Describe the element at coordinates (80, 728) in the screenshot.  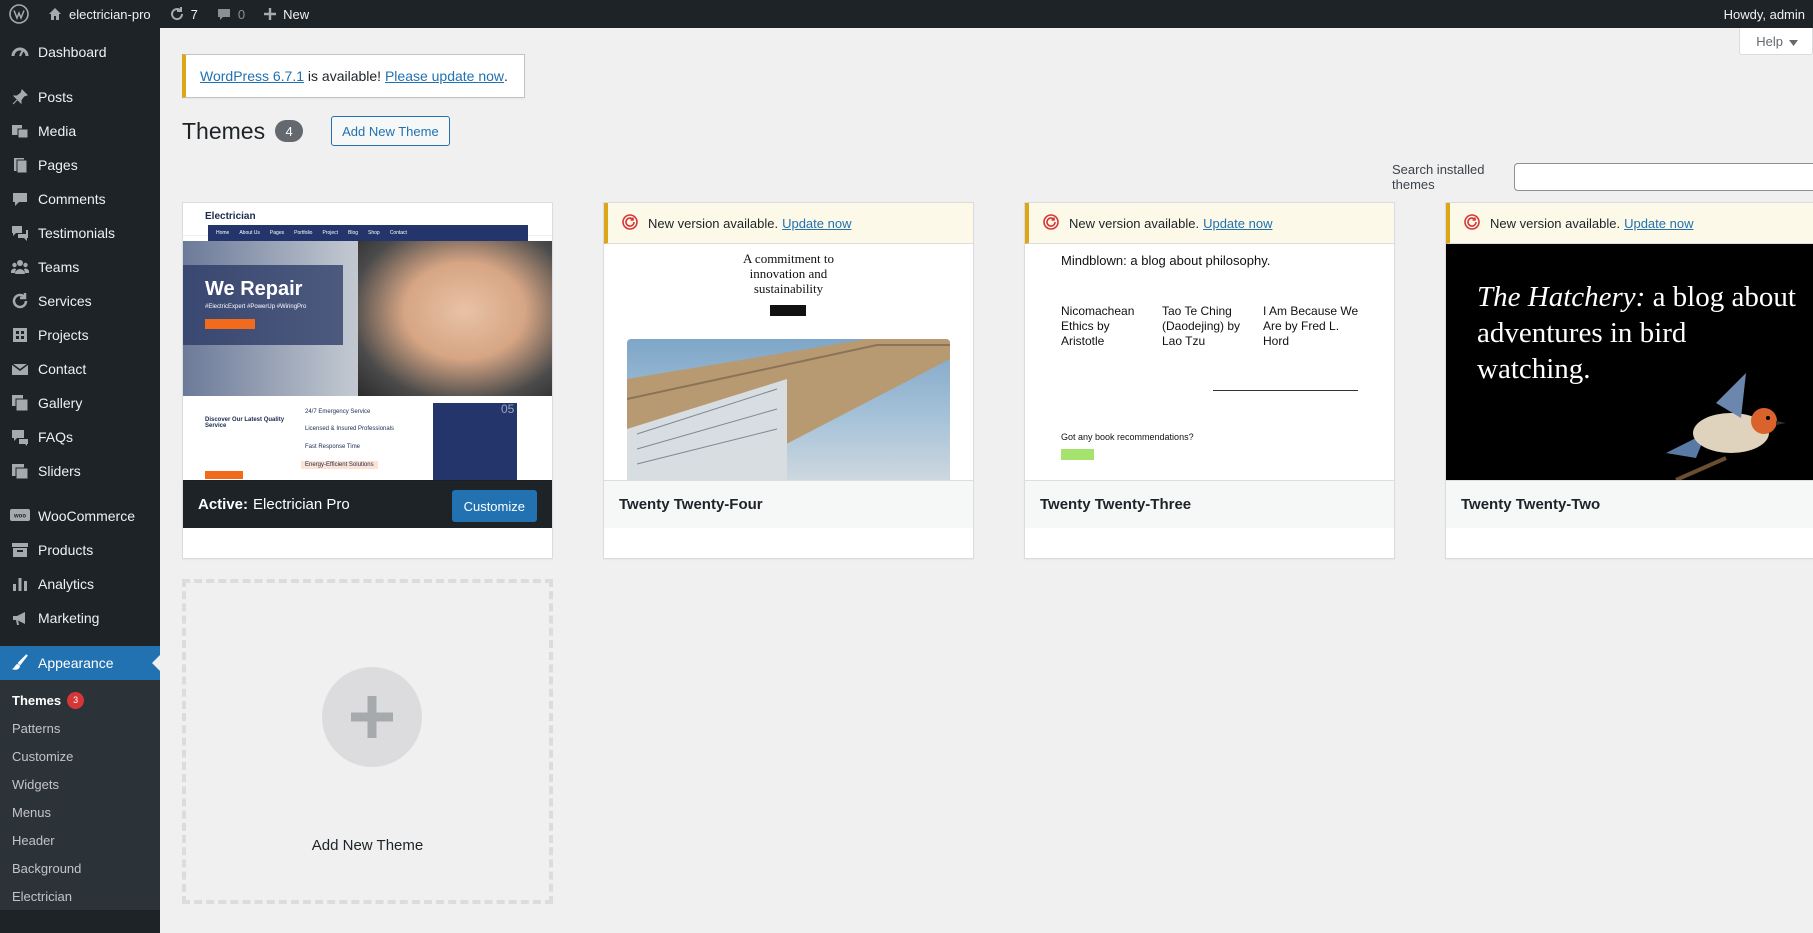
I see `submenu-patterns: Patterns` at that location.